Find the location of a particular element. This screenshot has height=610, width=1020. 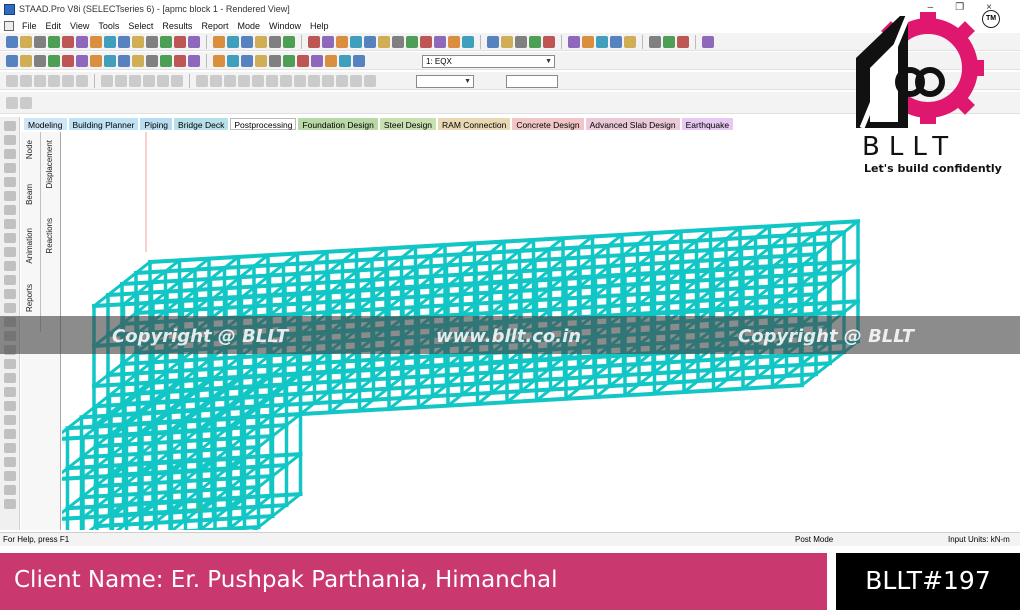

load-case-select: 1: EQX ▼ is located at coordinates (488, 61).